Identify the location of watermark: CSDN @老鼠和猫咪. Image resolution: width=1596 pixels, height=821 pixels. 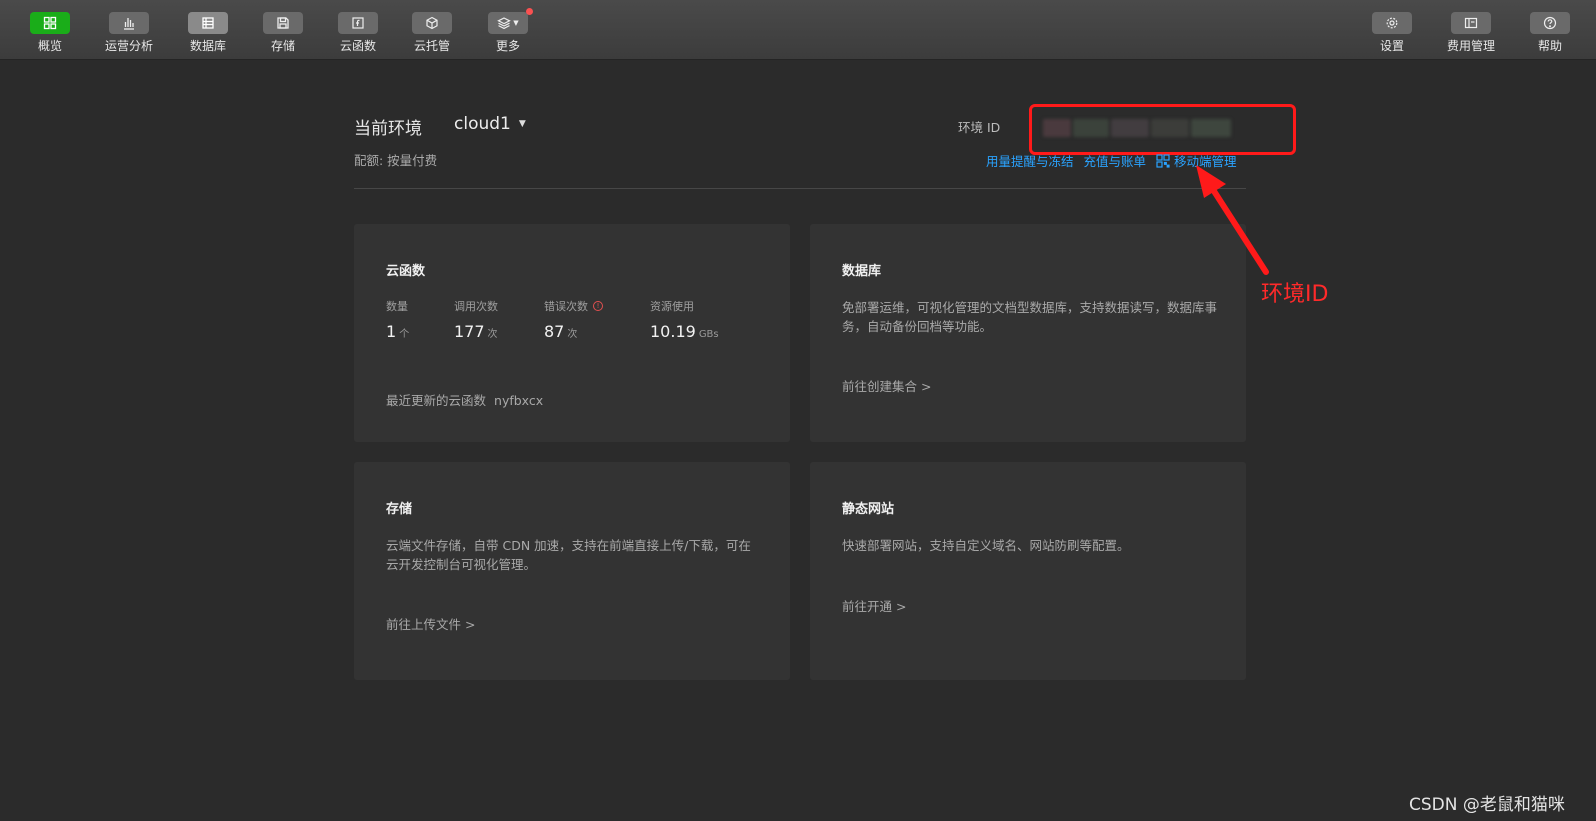
(1487, 805).